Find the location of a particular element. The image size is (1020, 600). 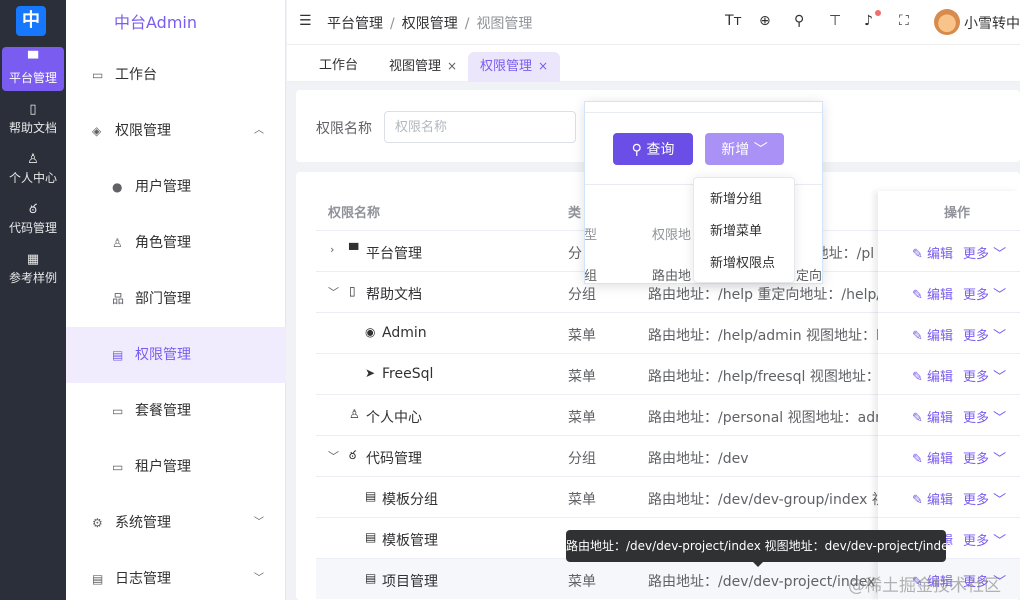

fullscreen-icon: ⛶ is located at coordinates (904, 21).